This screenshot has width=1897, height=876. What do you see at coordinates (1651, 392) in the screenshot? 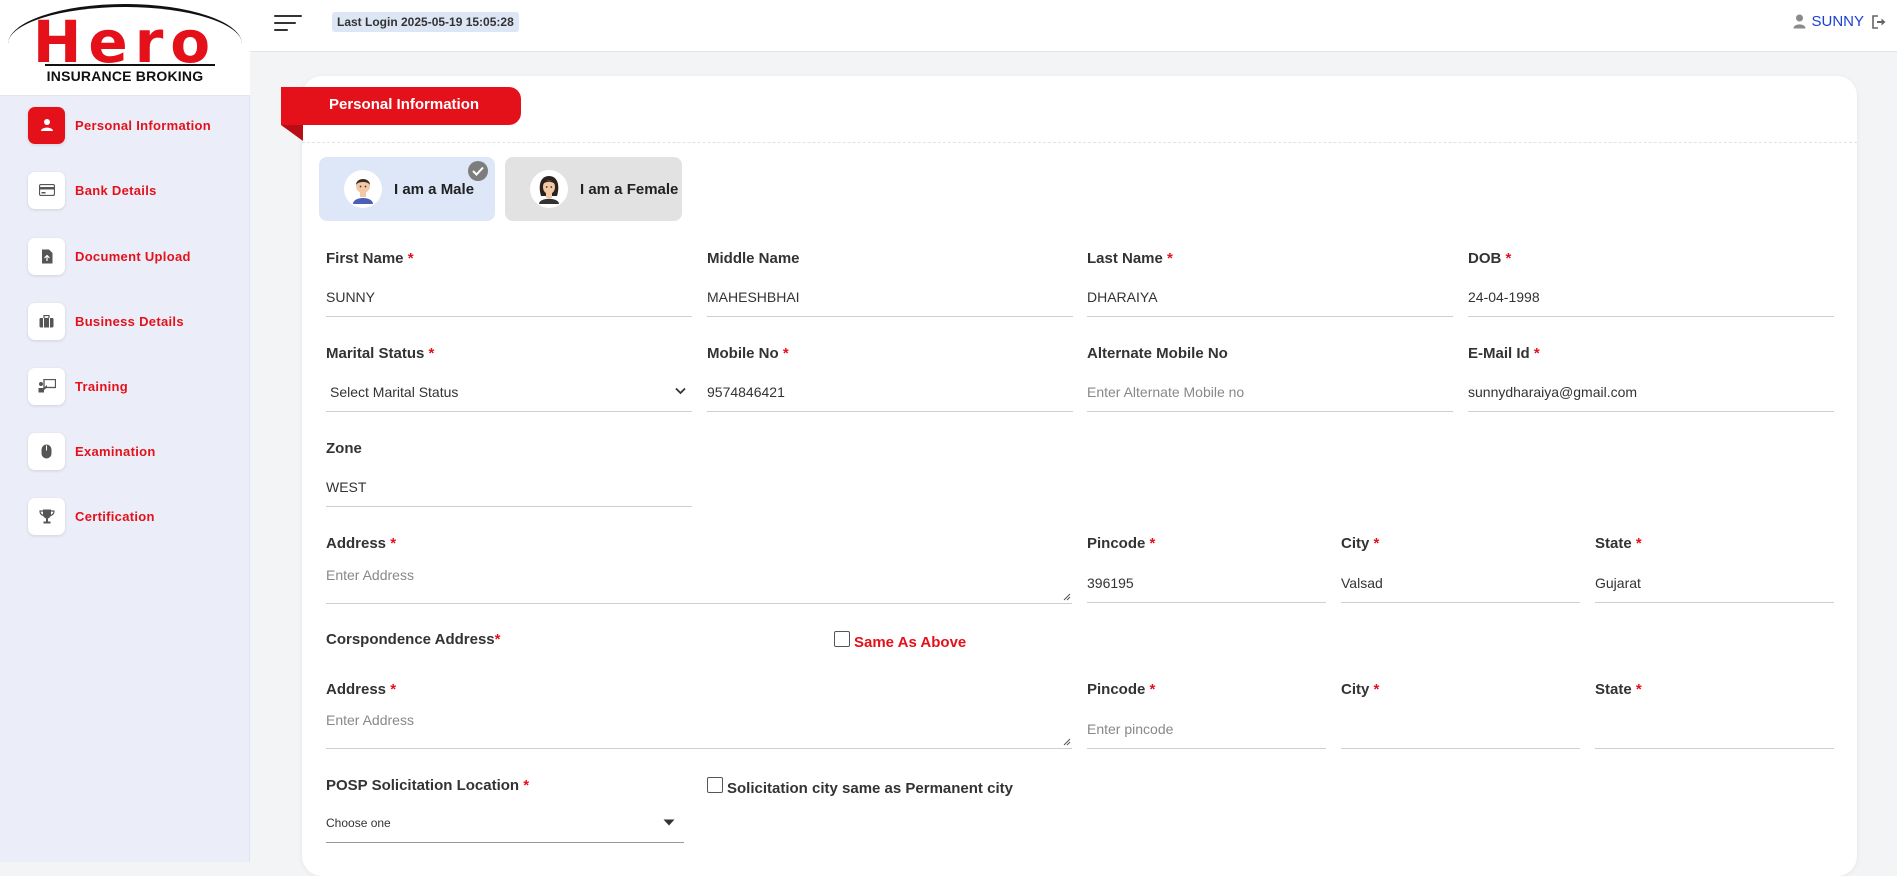
I see `email-field: sunnydharaiya@gmail.com` at bounding box center [1651, 392].